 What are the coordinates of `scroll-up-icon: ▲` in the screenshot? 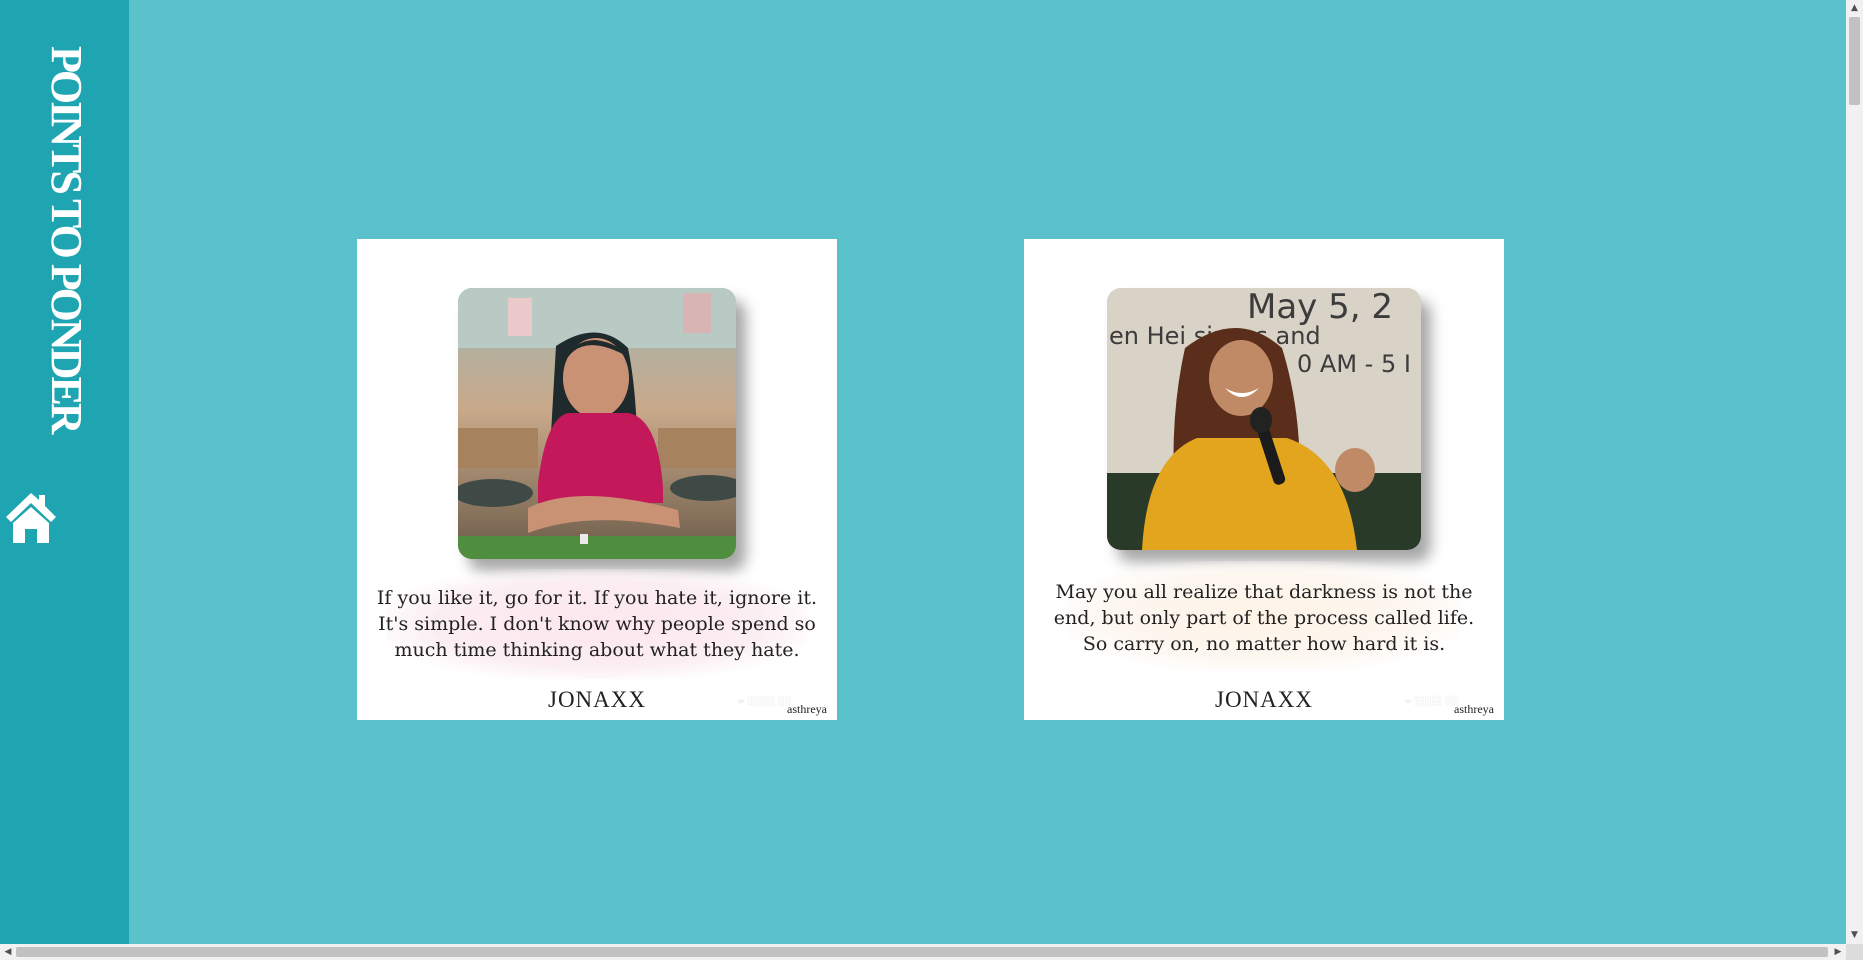 It's located at (1854, 8).